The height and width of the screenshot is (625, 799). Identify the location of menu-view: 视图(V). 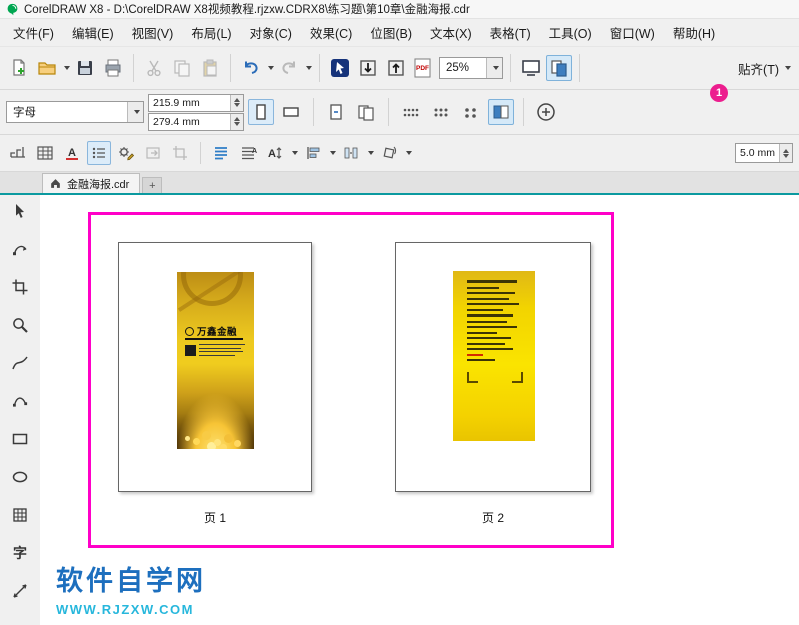
(153, 32).